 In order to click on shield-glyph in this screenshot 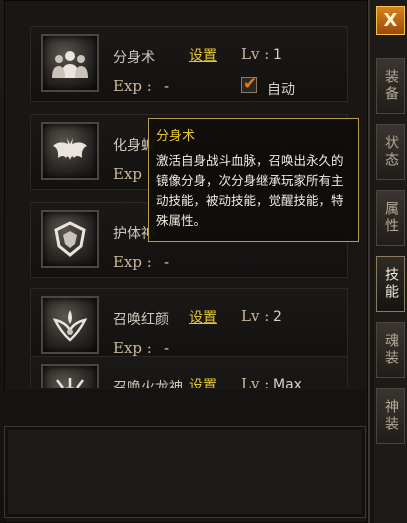, I will do `click(70, 239)`.